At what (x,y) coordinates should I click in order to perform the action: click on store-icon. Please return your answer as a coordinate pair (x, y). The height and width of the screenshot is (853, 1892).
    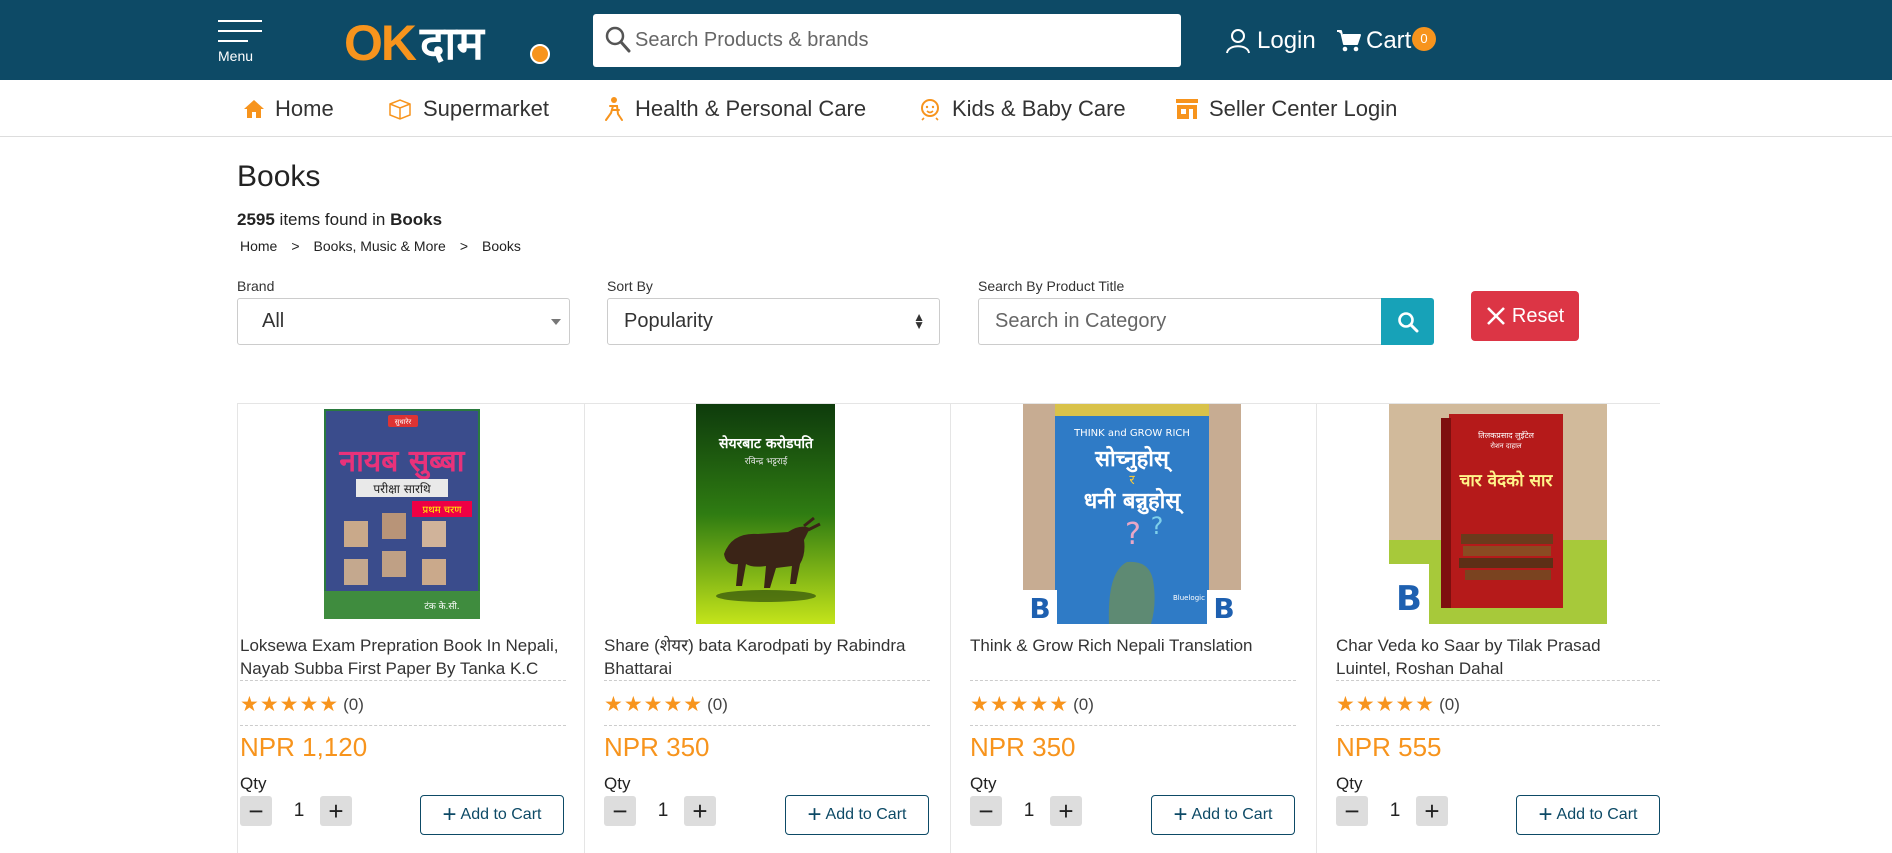
    Looking at the image, I should click on (1187, 109).